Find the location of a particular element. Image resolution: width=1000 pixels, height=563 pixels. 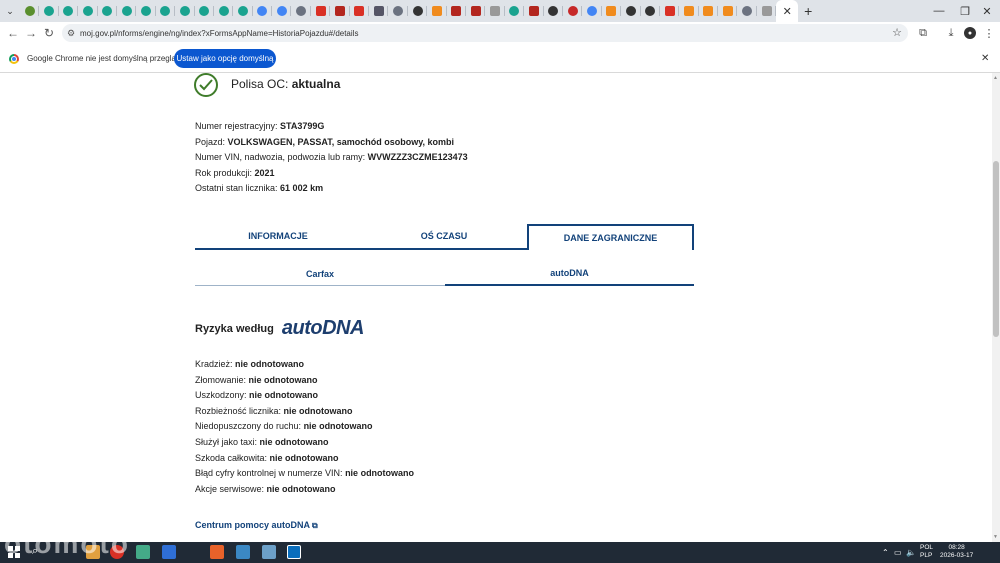

language-indicator: POL PLP is located at coordinates (926, 552).